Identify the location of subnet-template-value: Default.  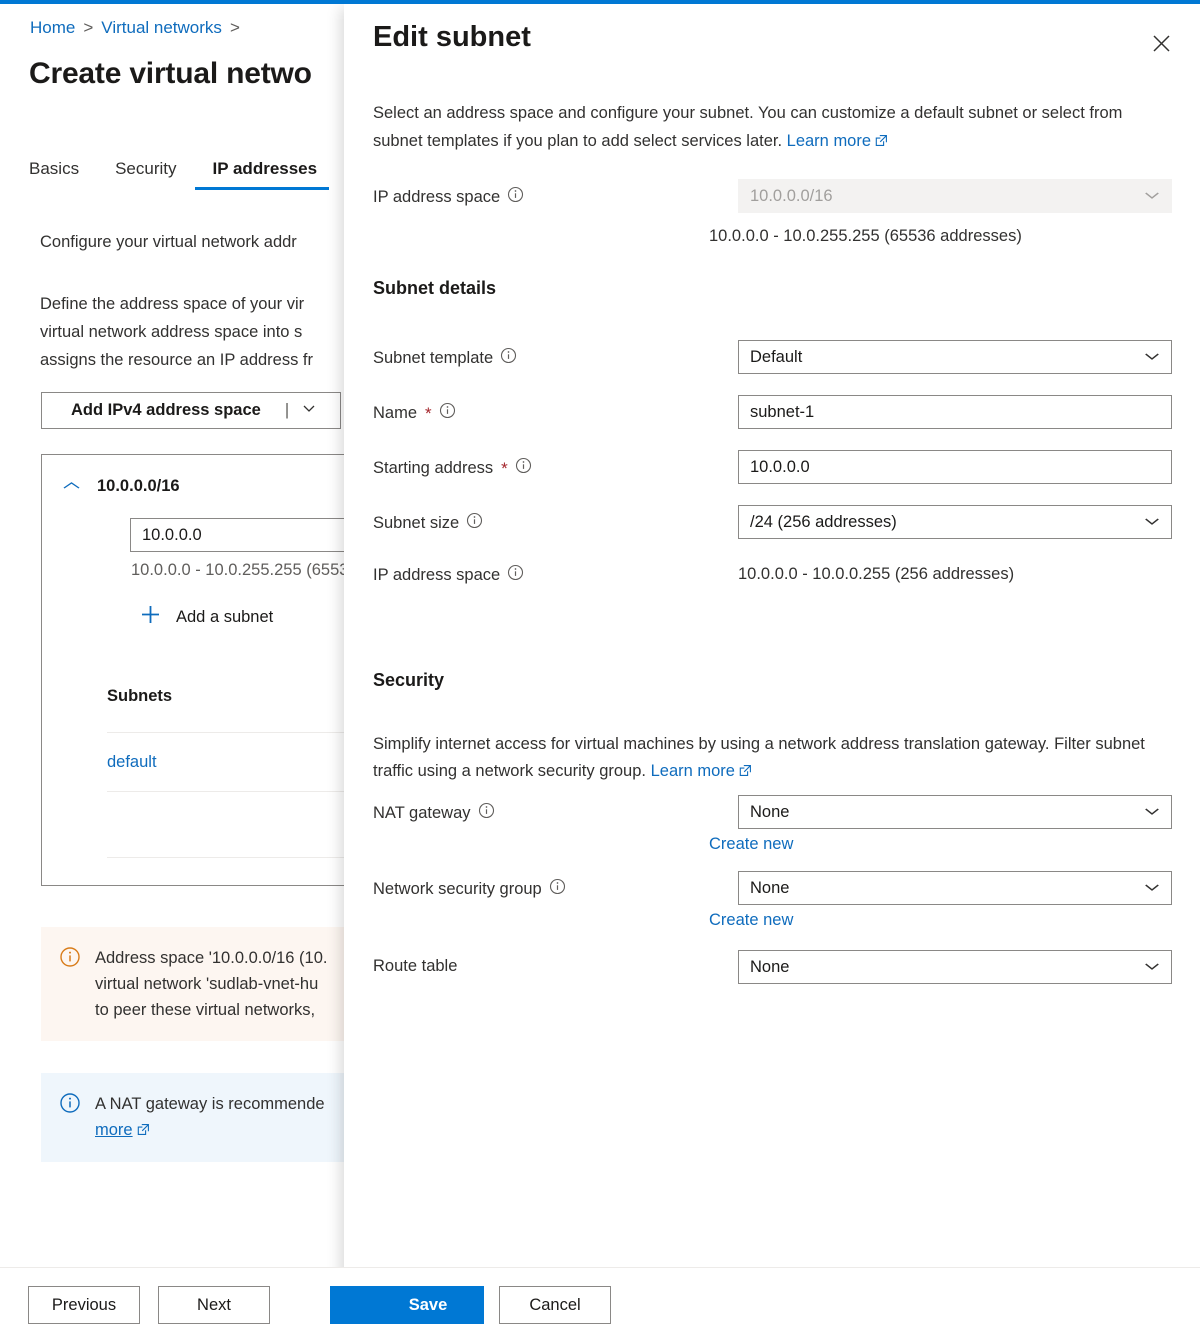
(776, 356).